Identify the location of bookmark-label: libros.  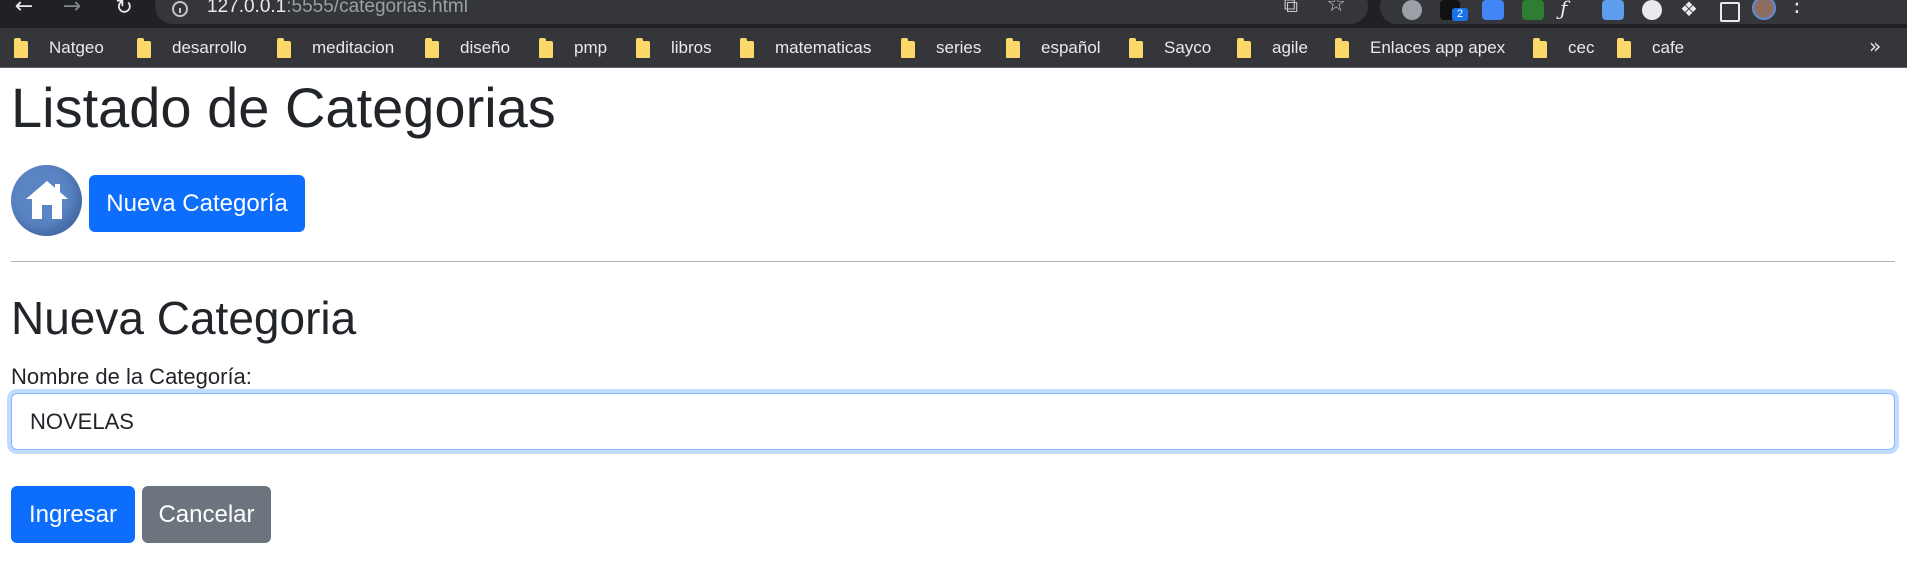
(691, 47).